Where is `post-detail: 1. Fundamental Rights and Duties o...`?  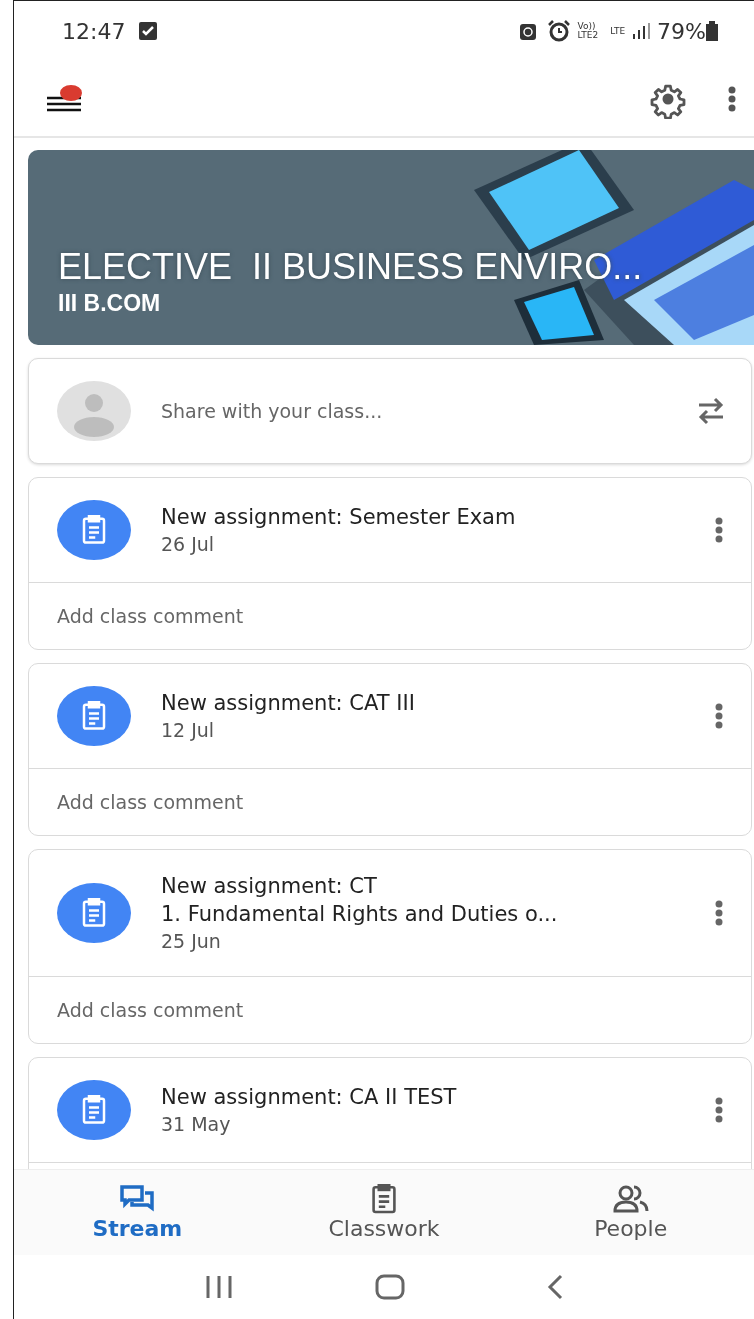 post-detail: 1. Fundamental Rights and Duties o... is located at coordinates (360, 914).